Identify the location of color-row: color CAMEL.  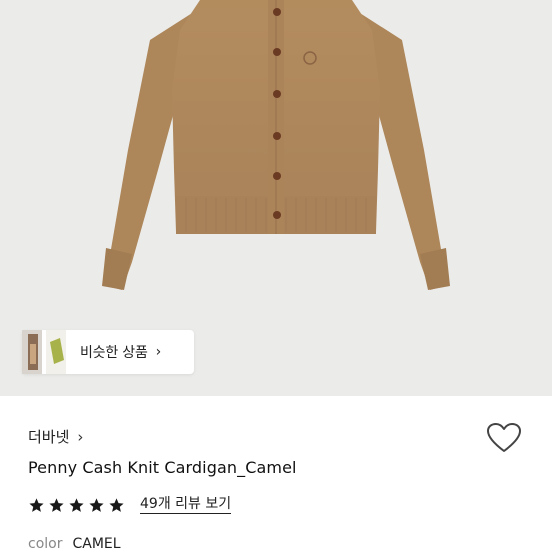
(74, 544).